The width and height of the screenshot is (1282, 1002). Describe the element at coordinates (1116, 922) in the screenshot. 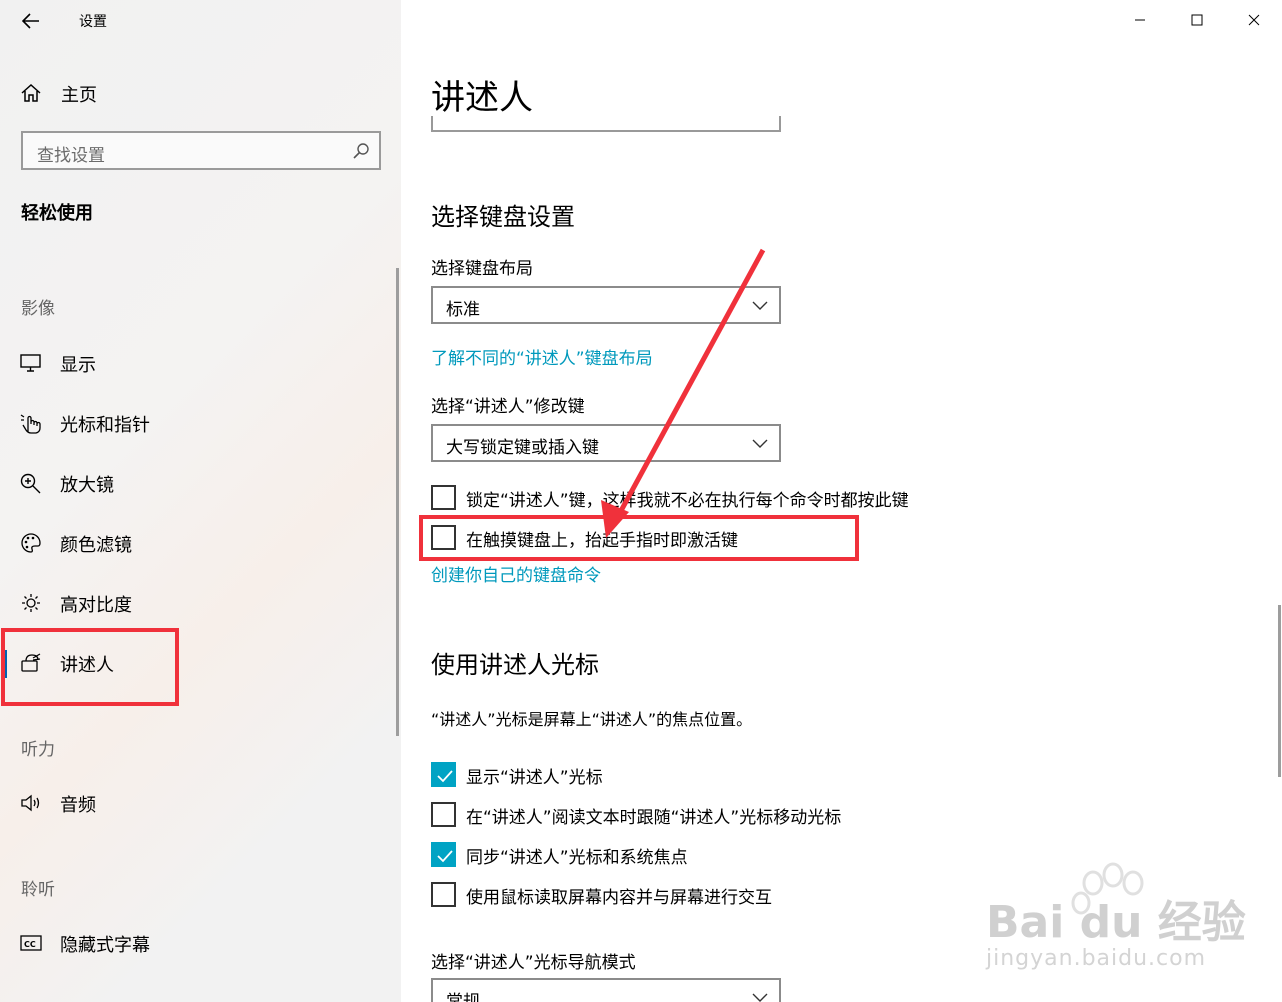

I see `watermark-brand: Bai du 经验` at that location.